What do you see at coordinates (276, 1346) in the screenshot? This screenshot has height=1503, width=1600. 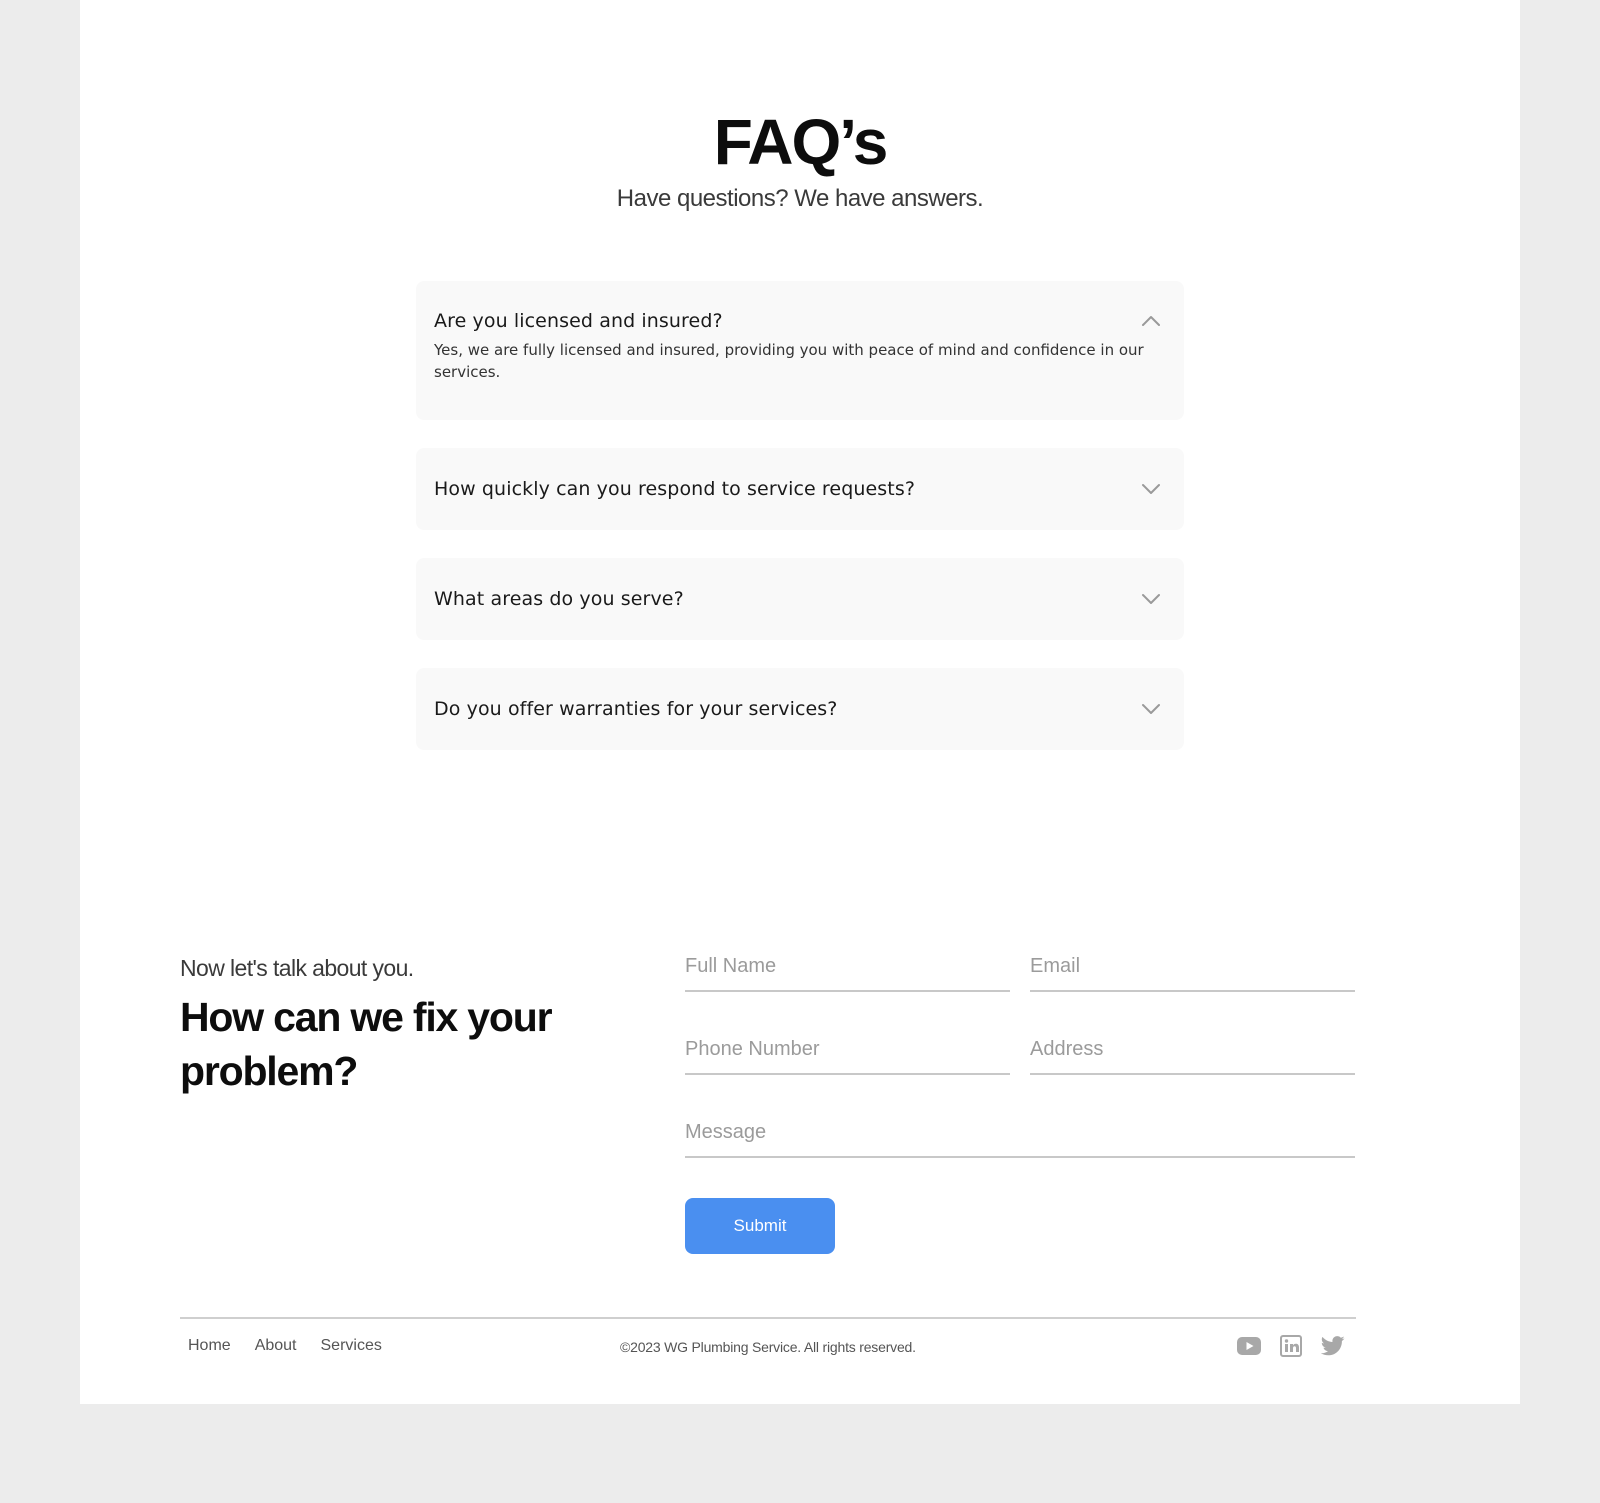 I see `footer-link-about: About` at bounding box center [276, 1346].